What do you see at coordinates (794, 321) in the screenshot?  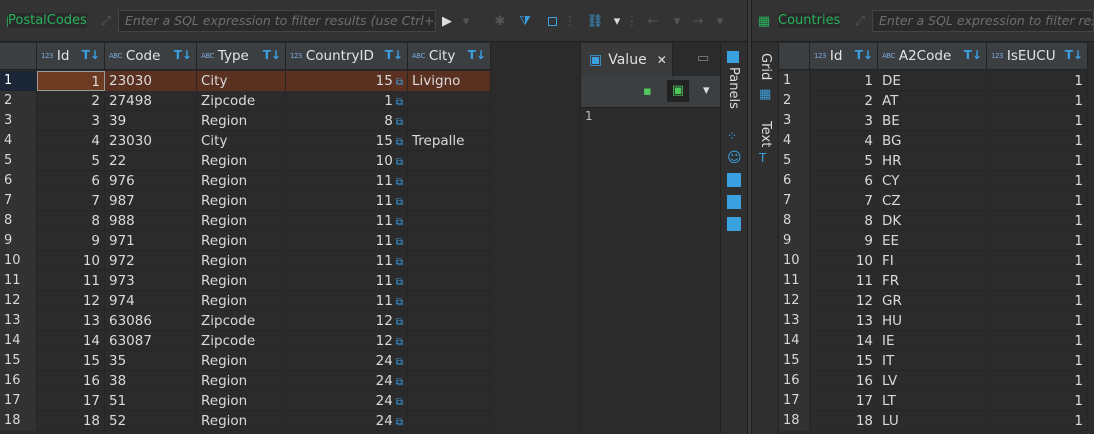 I see `row-number: 13` at bounding box center [794, 321].